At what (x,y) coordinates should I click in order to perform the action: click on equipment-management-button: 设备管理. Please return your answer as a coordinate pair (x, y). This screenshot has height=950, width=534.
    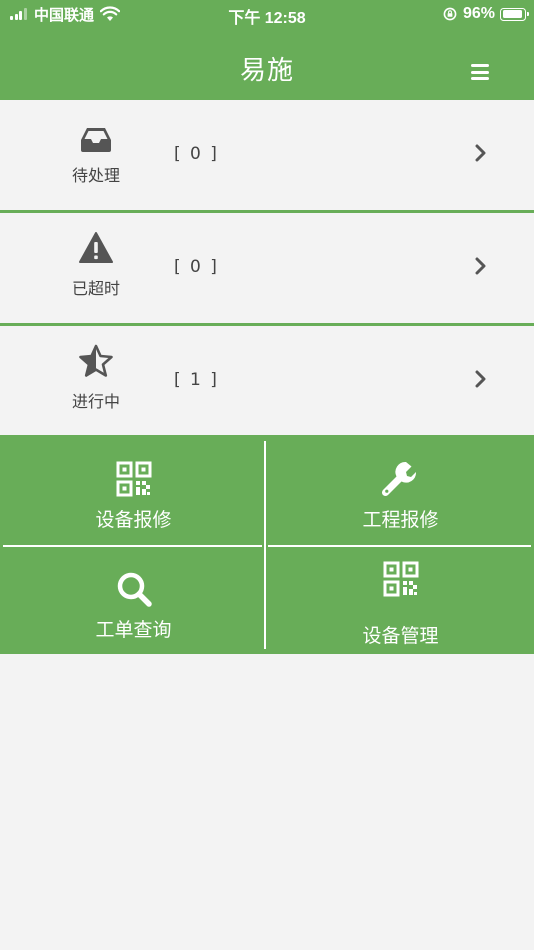
    Looking at the image, I should click on (400, 600).